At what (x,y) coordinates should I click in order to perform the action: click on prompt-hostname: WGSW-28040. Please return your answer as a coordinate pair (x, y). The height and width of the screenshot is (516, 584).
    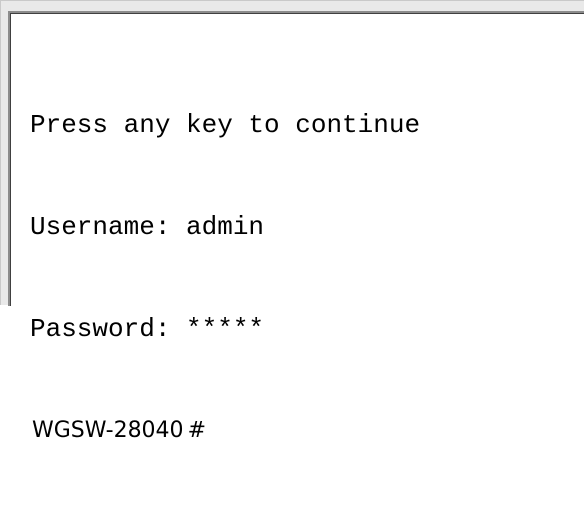
    Looking at the image, I should click on (108, 430).